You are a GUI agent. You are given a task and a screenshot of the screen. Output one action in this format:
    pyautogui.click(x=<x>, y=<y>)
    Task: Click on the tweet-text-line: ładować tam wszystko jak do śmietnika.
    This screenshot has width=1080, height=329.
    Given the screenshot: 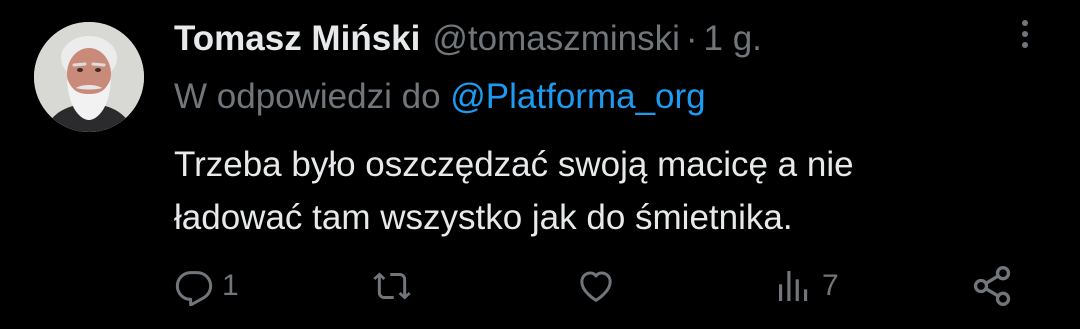 What is the action you would take?
    pyautogui.click(x=483, y=217)
    